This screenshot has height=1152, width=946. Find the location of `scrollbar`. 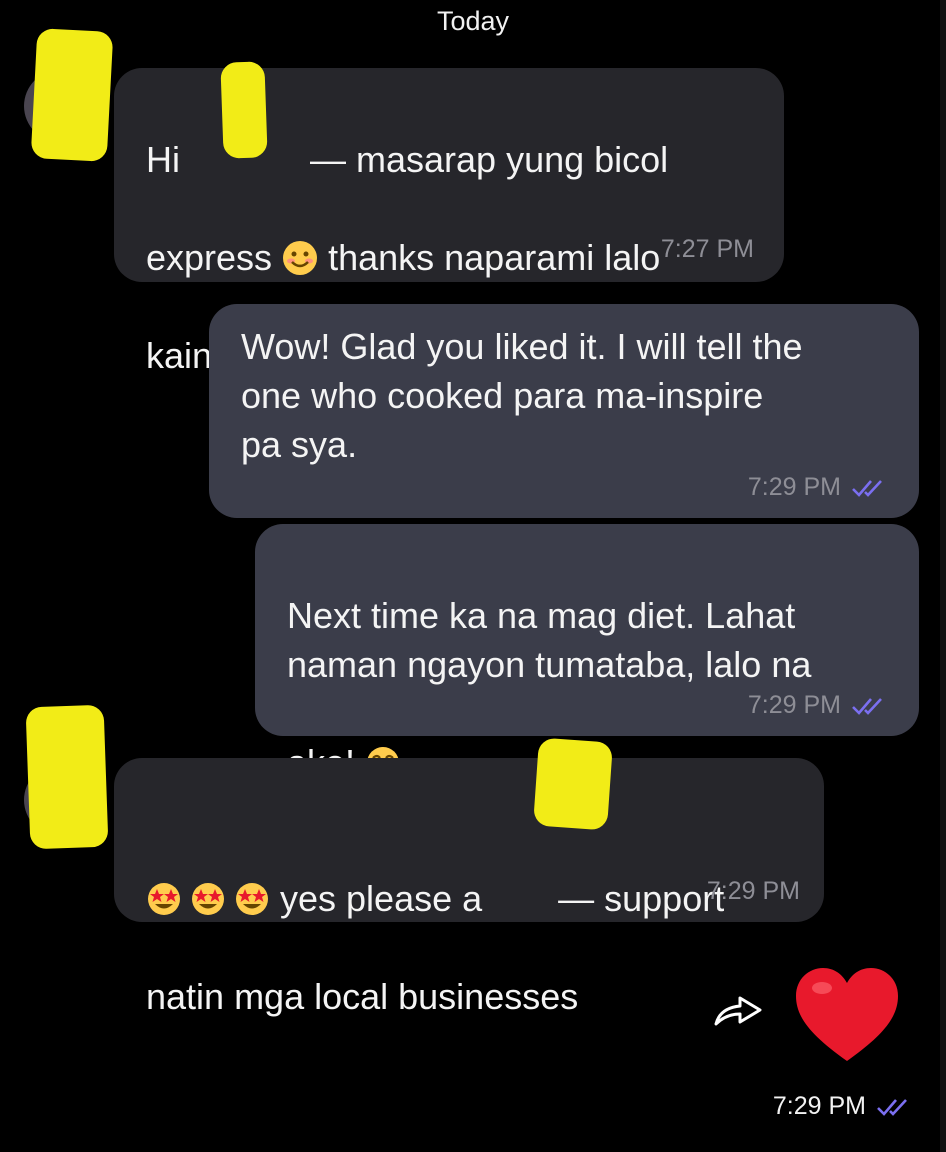

scrollbar is located at coordinates (943, 576).